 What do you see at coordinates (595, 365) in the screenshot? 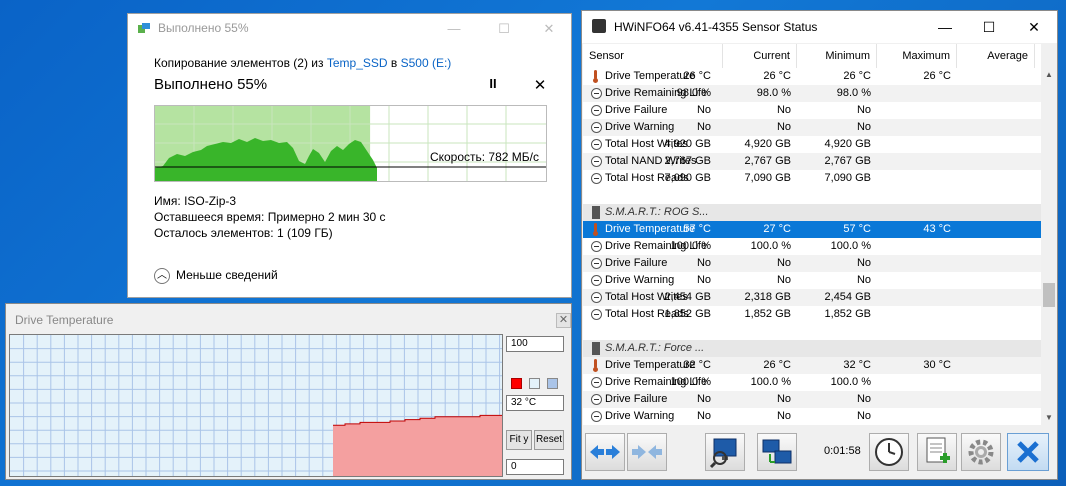
I see `thermometer-icon` at bounding box center [595, 365].